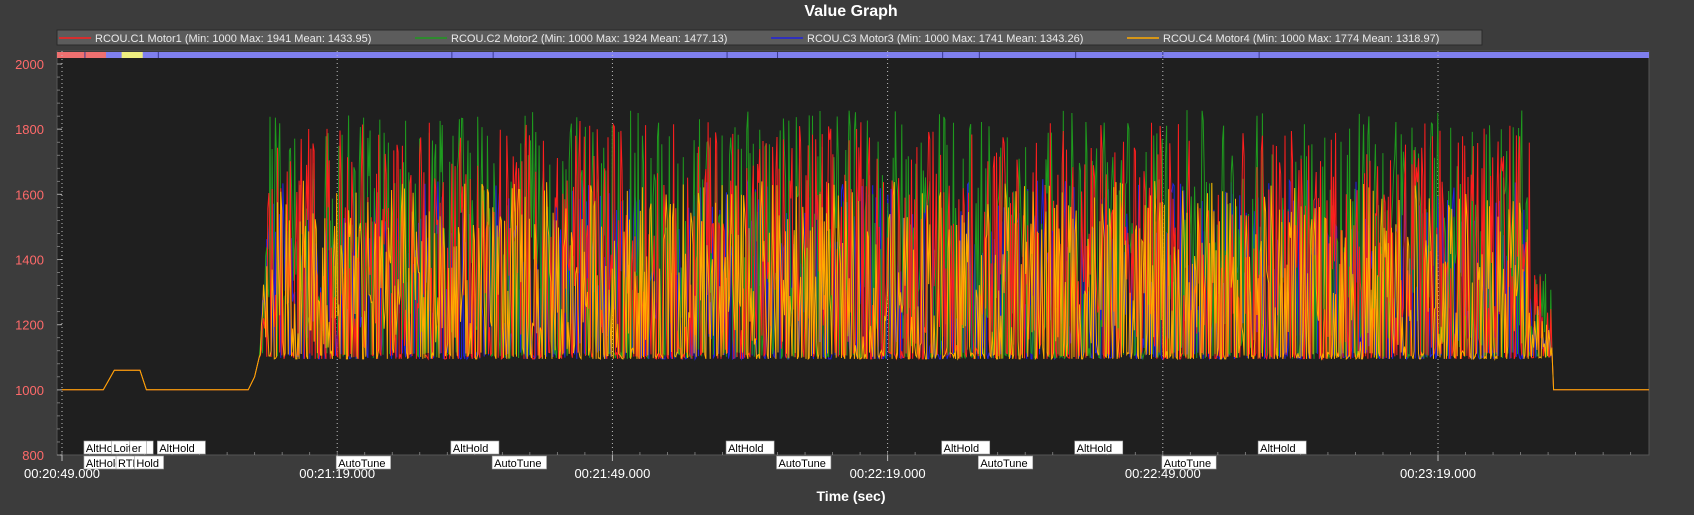 This screenshot has width=1694, height=515. Describe the element at coordinates (612, 473) in the screenshot. I see `x-tick-label: 00:21:49.000` at that location.